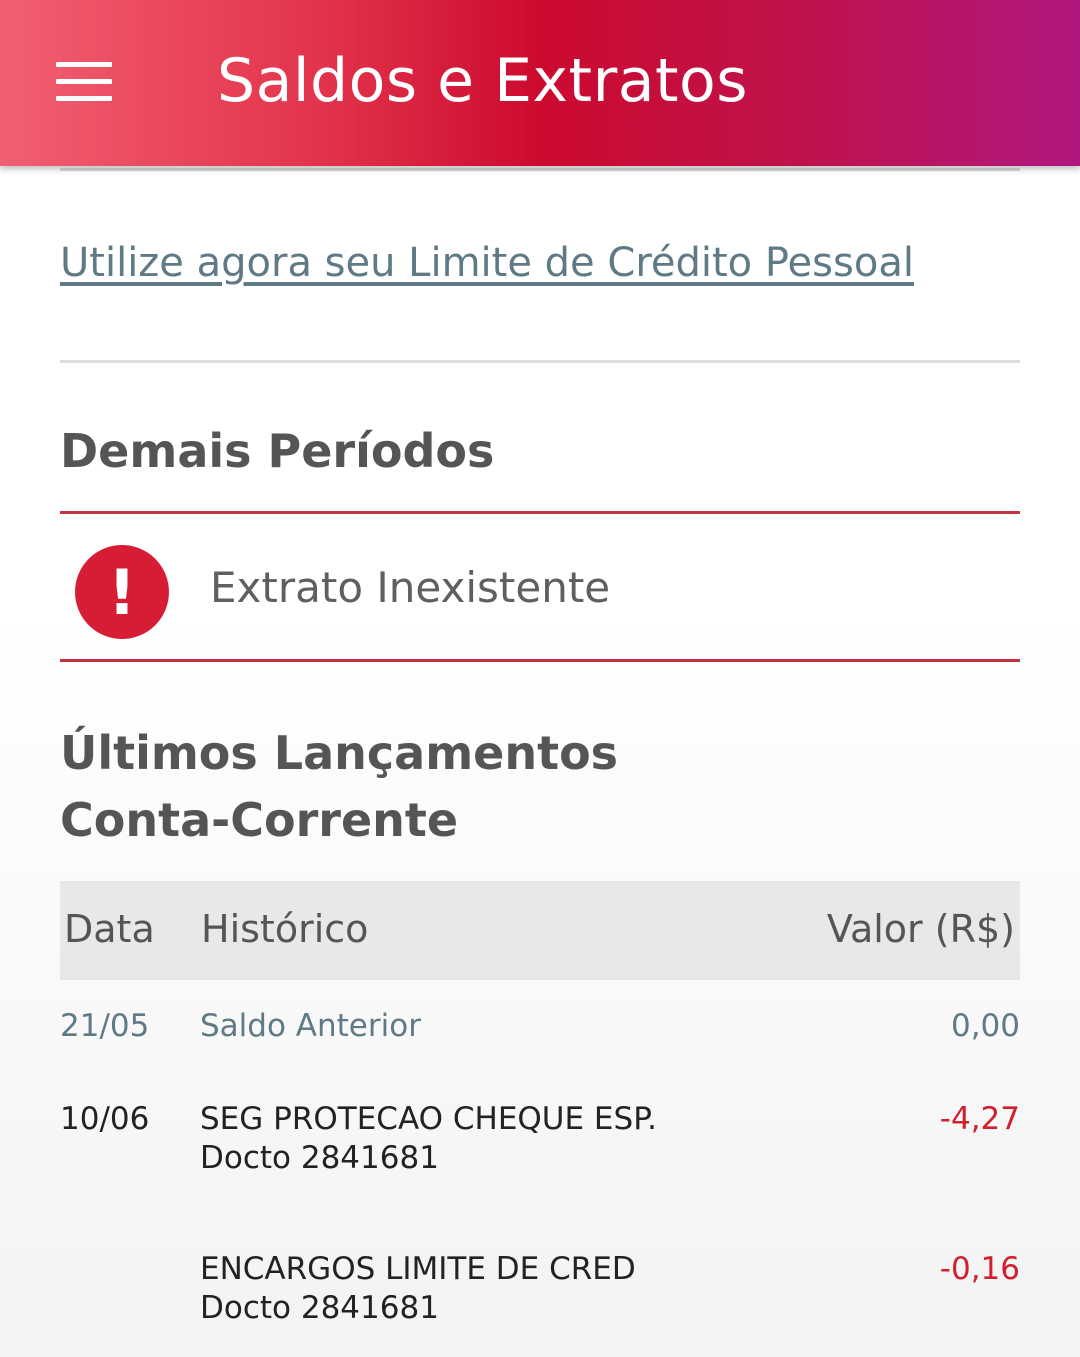 The image size is (1080, 1357). I want to click on app-bar: Saldos e Extratos, so click(540, 83).